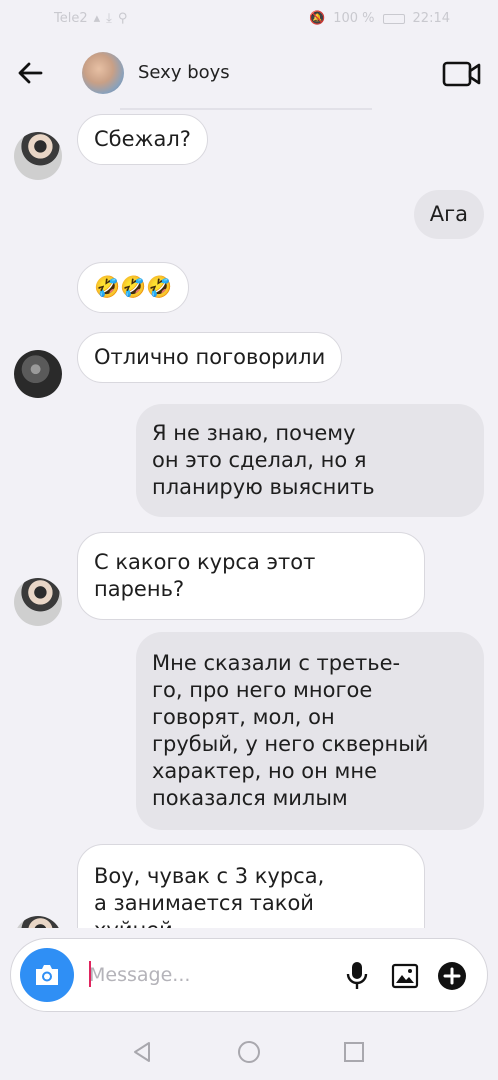 This screenshot has width=498, height=1080. I want to click on message-bubble: Отлично поговорили, so click(210, 357).